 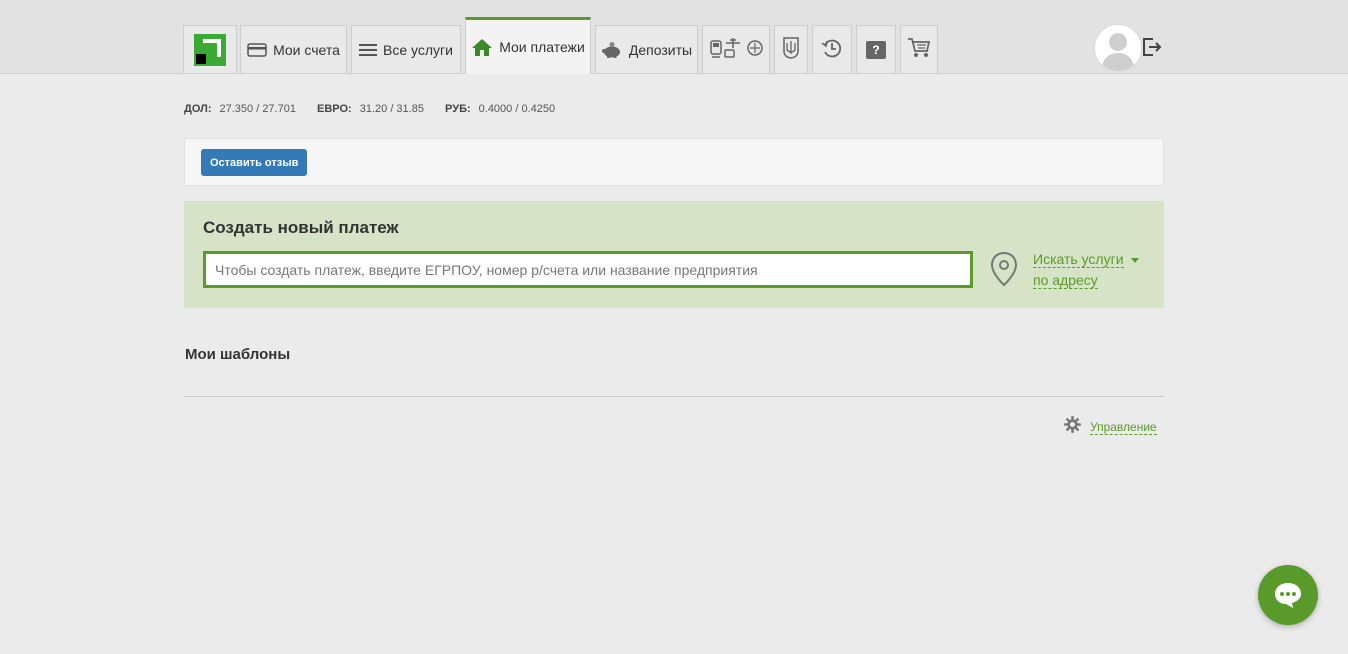 I want to click on payment-search-input, so click(x=588, y=269).